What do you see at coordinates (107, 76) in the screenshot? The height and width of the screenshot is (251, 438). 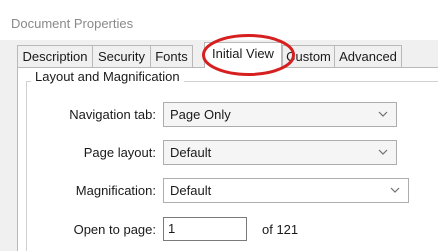 I see `group-legend: Layout and Magnification` at bounding box center [107, 76].